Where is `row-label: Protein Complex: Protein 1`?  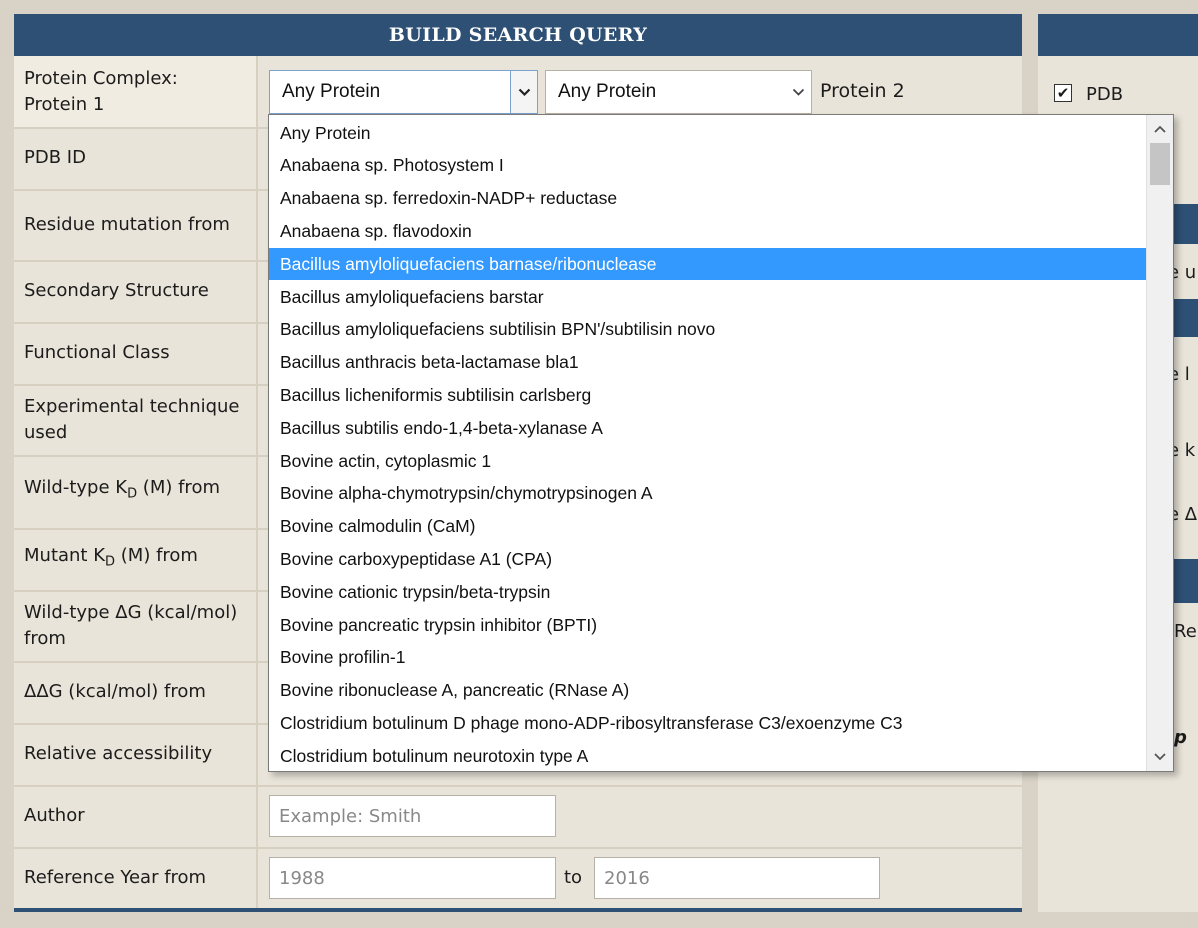 row-label: Protein Complex: Protein 1 is located at coordinates (136, 91).